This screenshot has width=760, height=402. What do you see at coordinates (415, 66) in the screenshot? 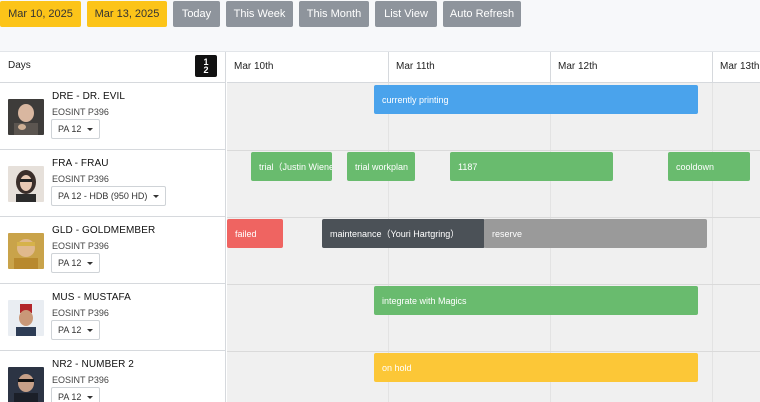
I see `day-label: Mar 11th` at bounding box center [415, 66].